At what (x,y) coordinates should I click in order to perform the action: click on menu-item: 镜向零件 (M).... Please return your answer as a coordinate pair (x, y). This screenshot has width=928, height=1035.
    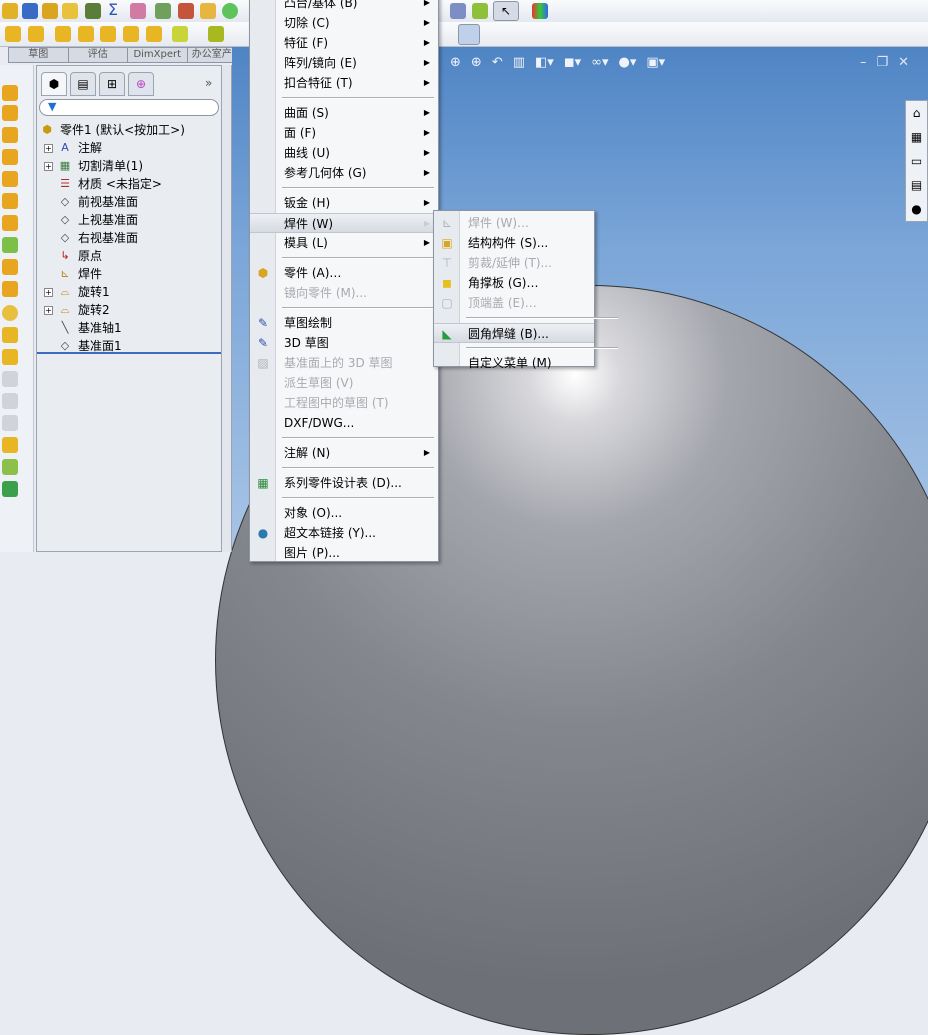
    Looking at the image, I should click on (344, 293).